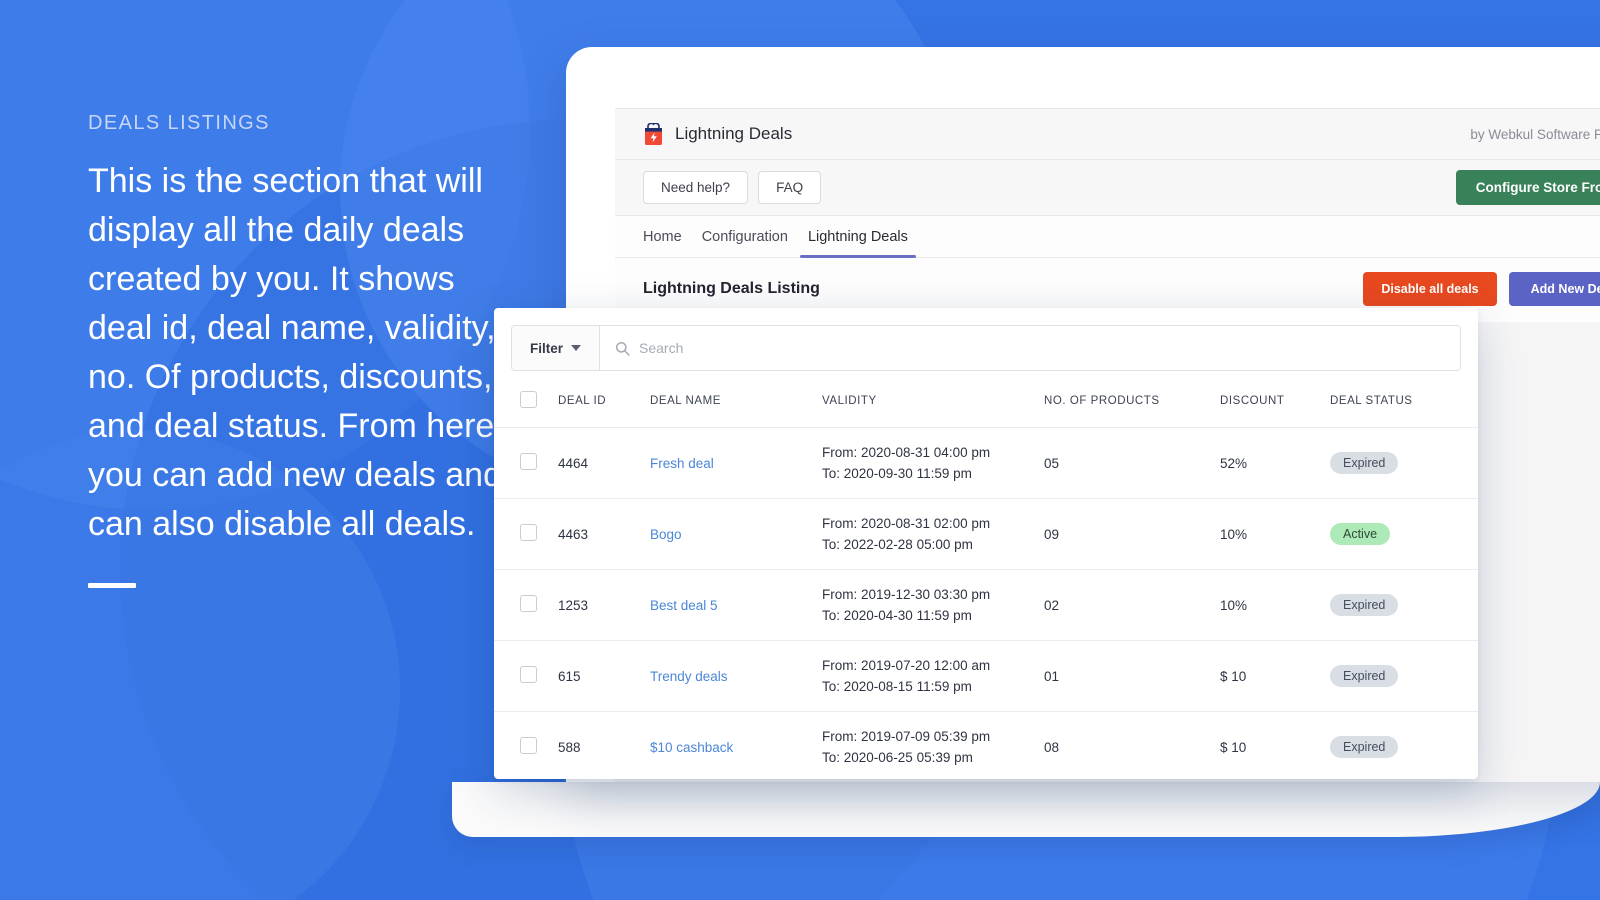 The height and width of the screenshot is (900, 1600). I want to click on filter-search-bar: Filter, so click(986, 348).